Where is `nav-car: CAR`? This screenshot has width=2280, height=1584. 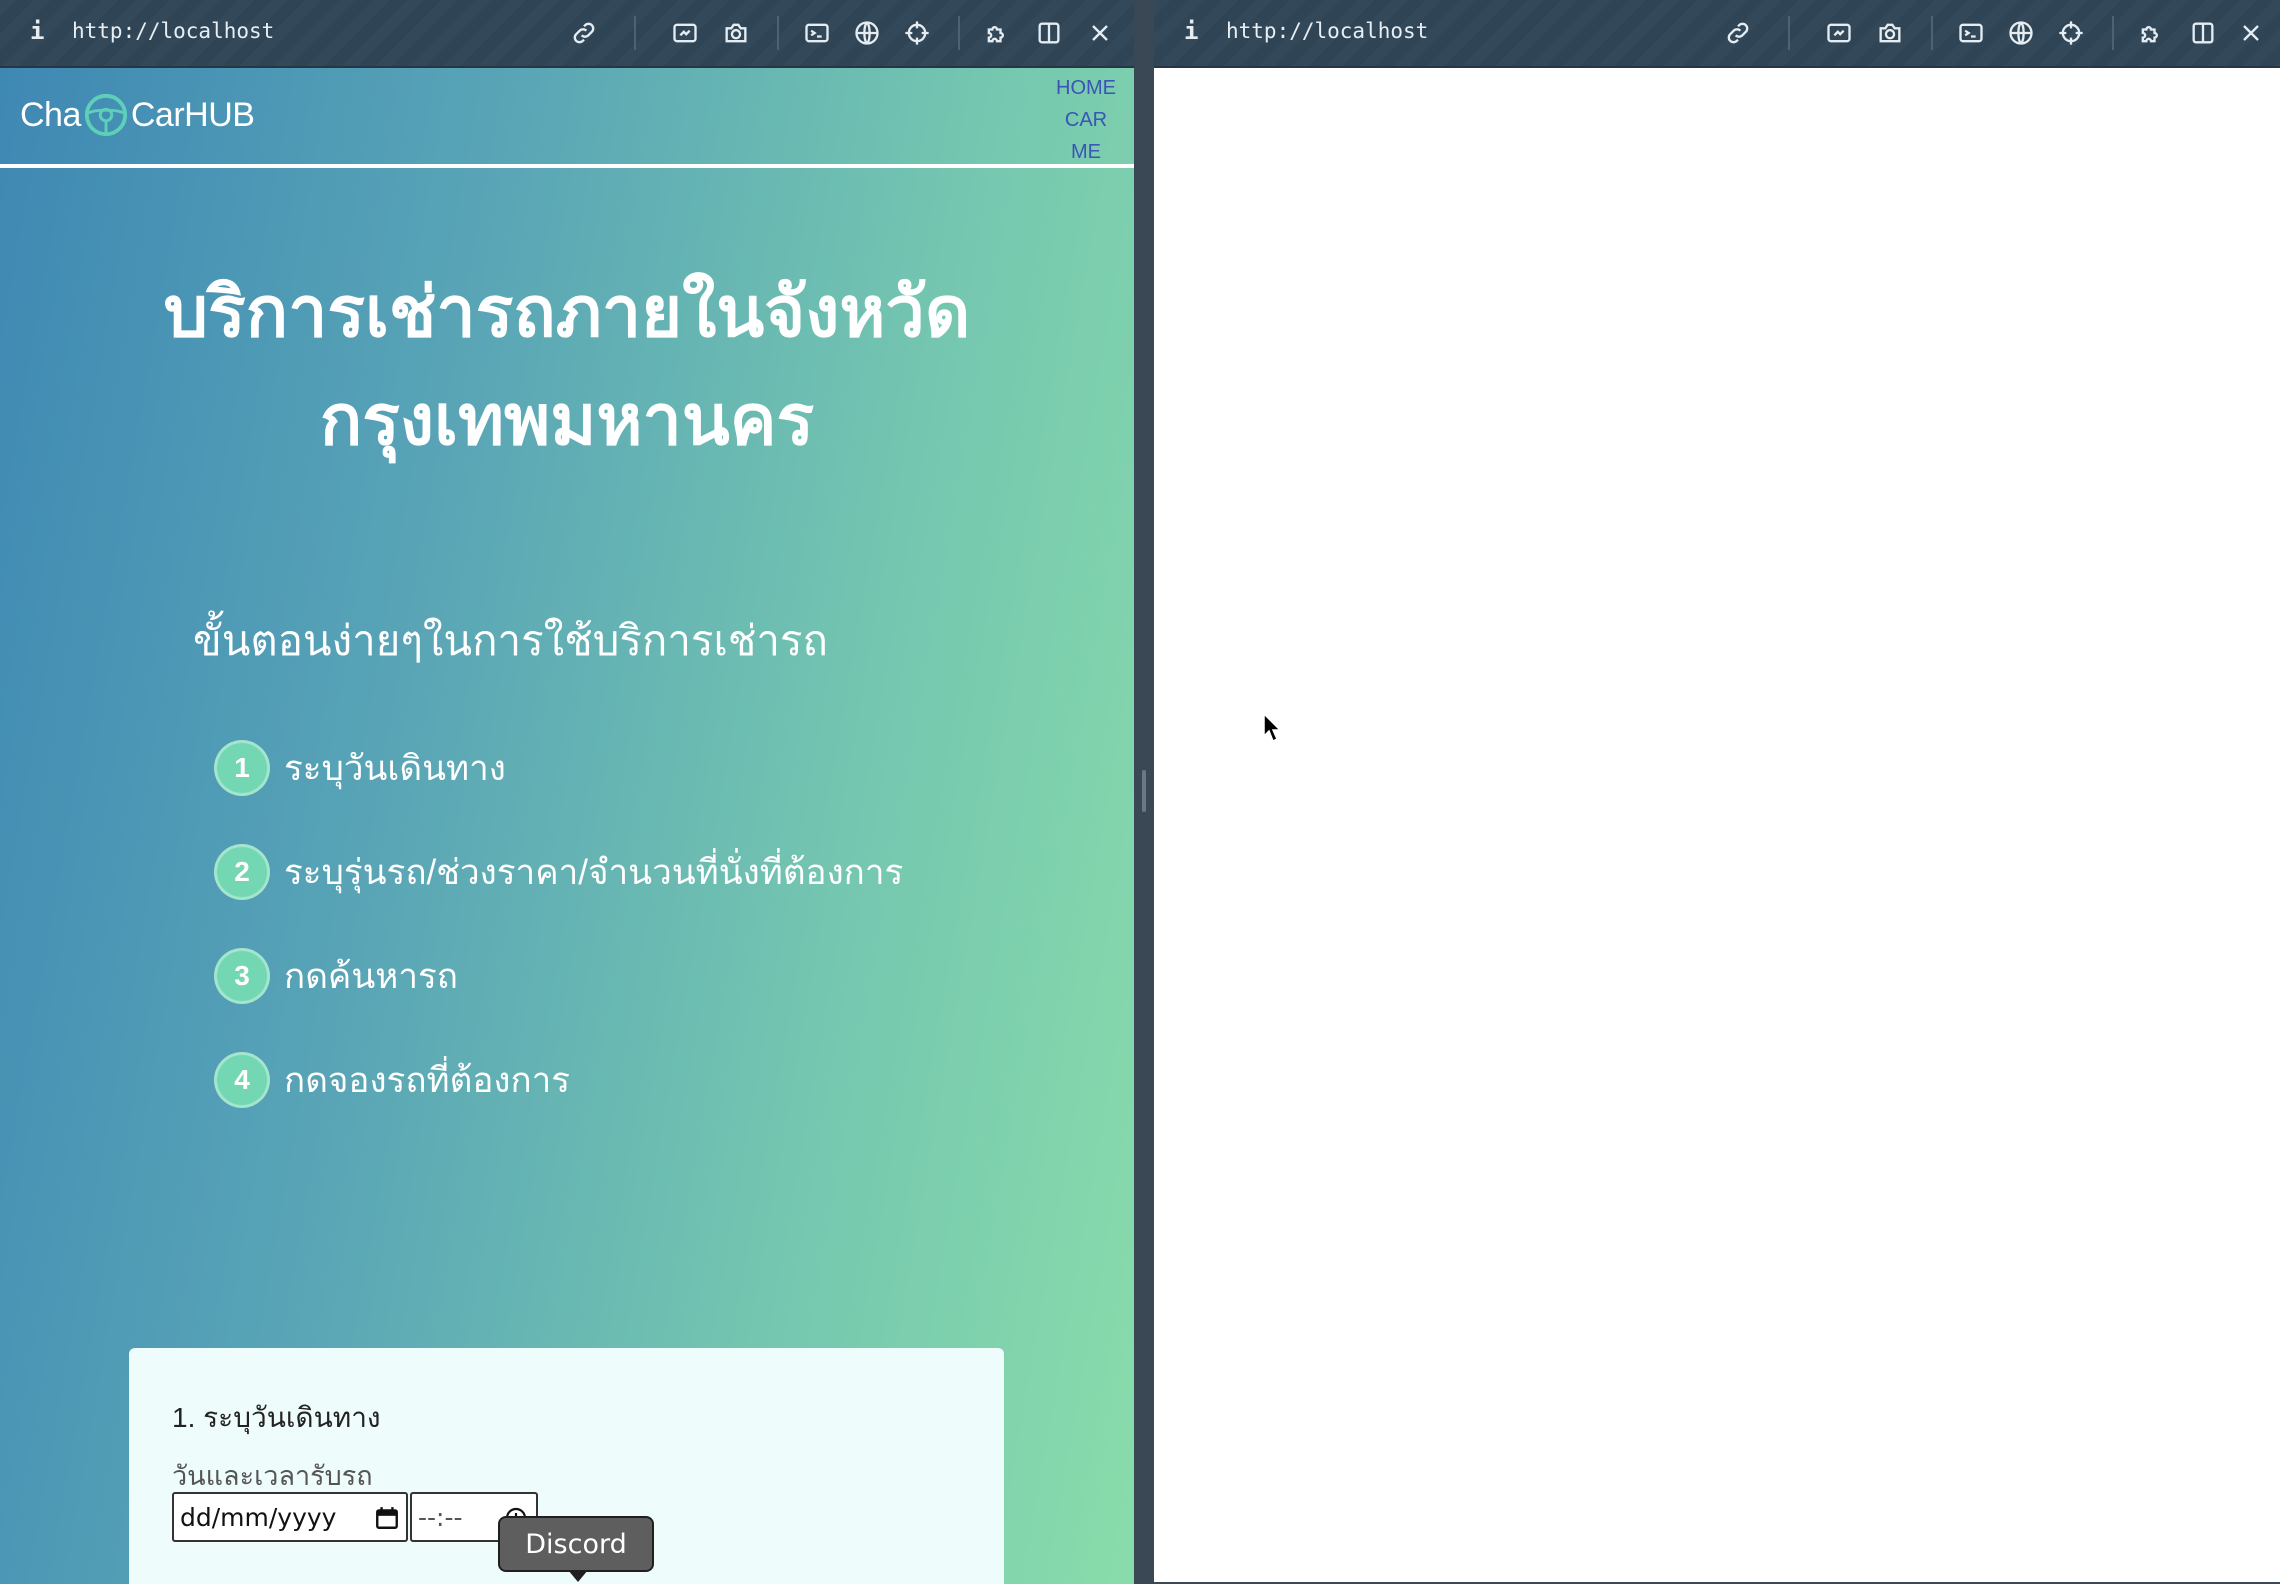 nav-car: CAR is located at coordinates (1086, 120).